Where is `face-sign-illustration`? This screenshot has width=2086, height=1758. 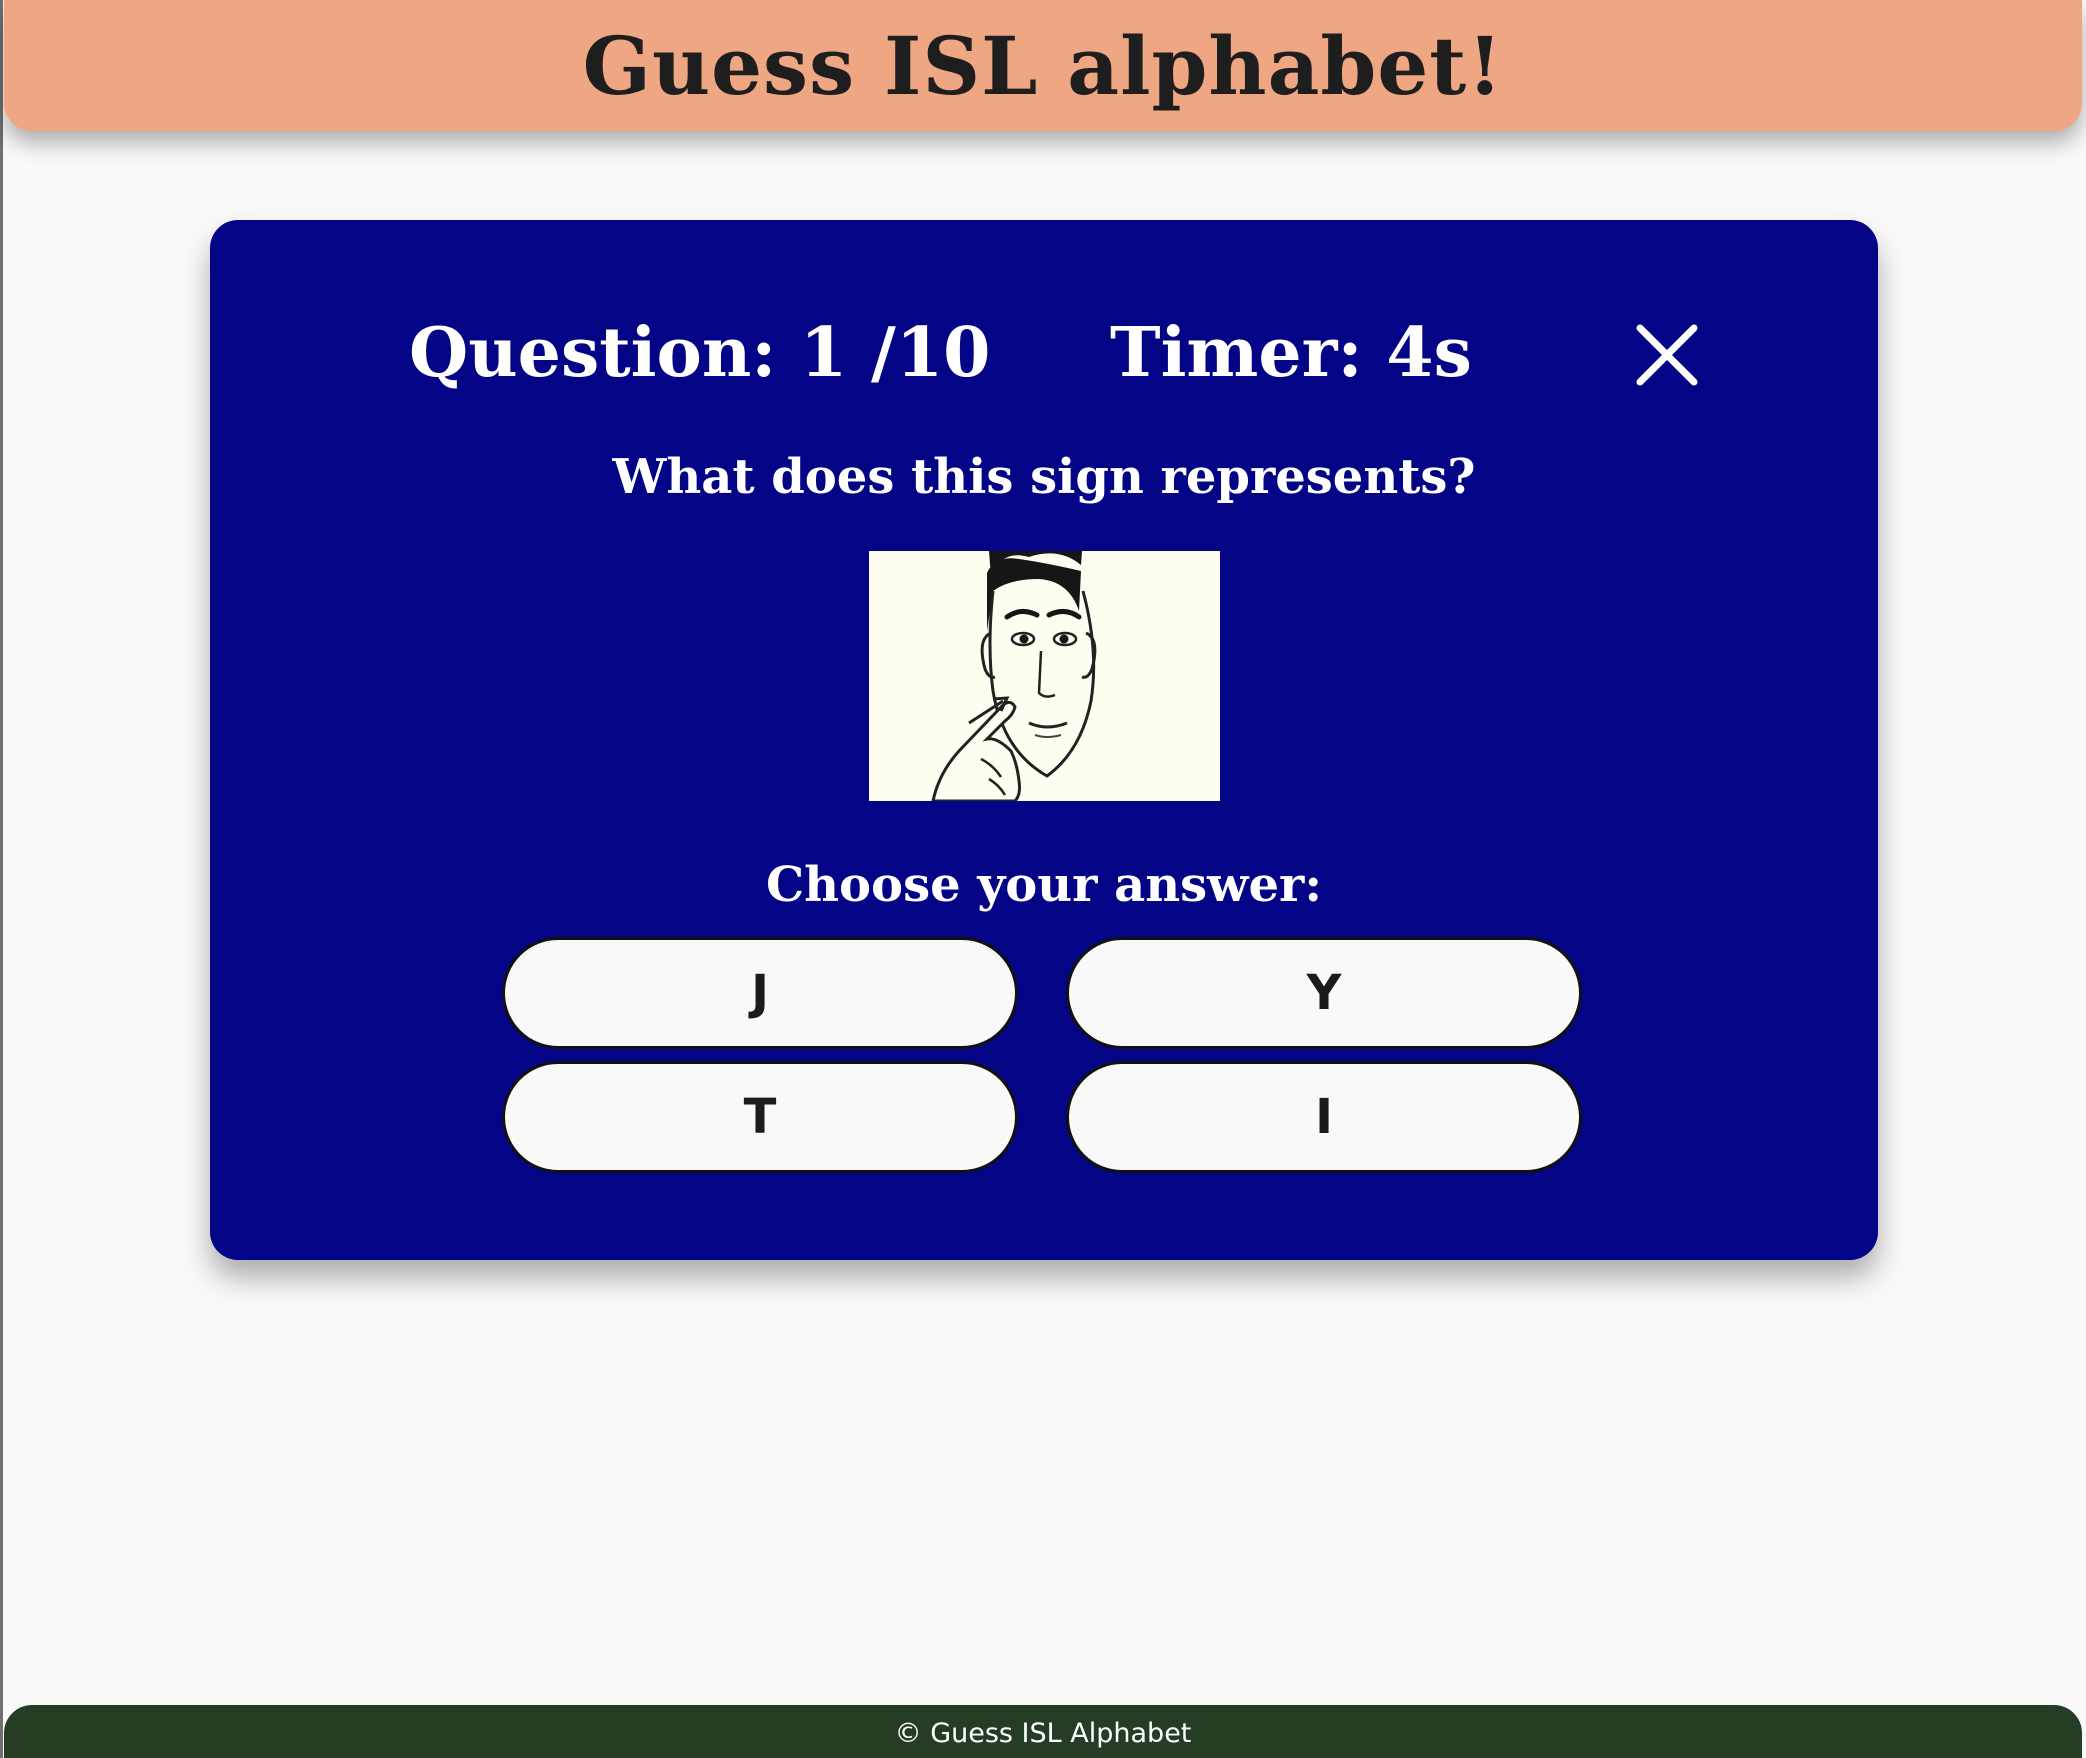
face-sign-illustration is located at coordinates (1044, 677).